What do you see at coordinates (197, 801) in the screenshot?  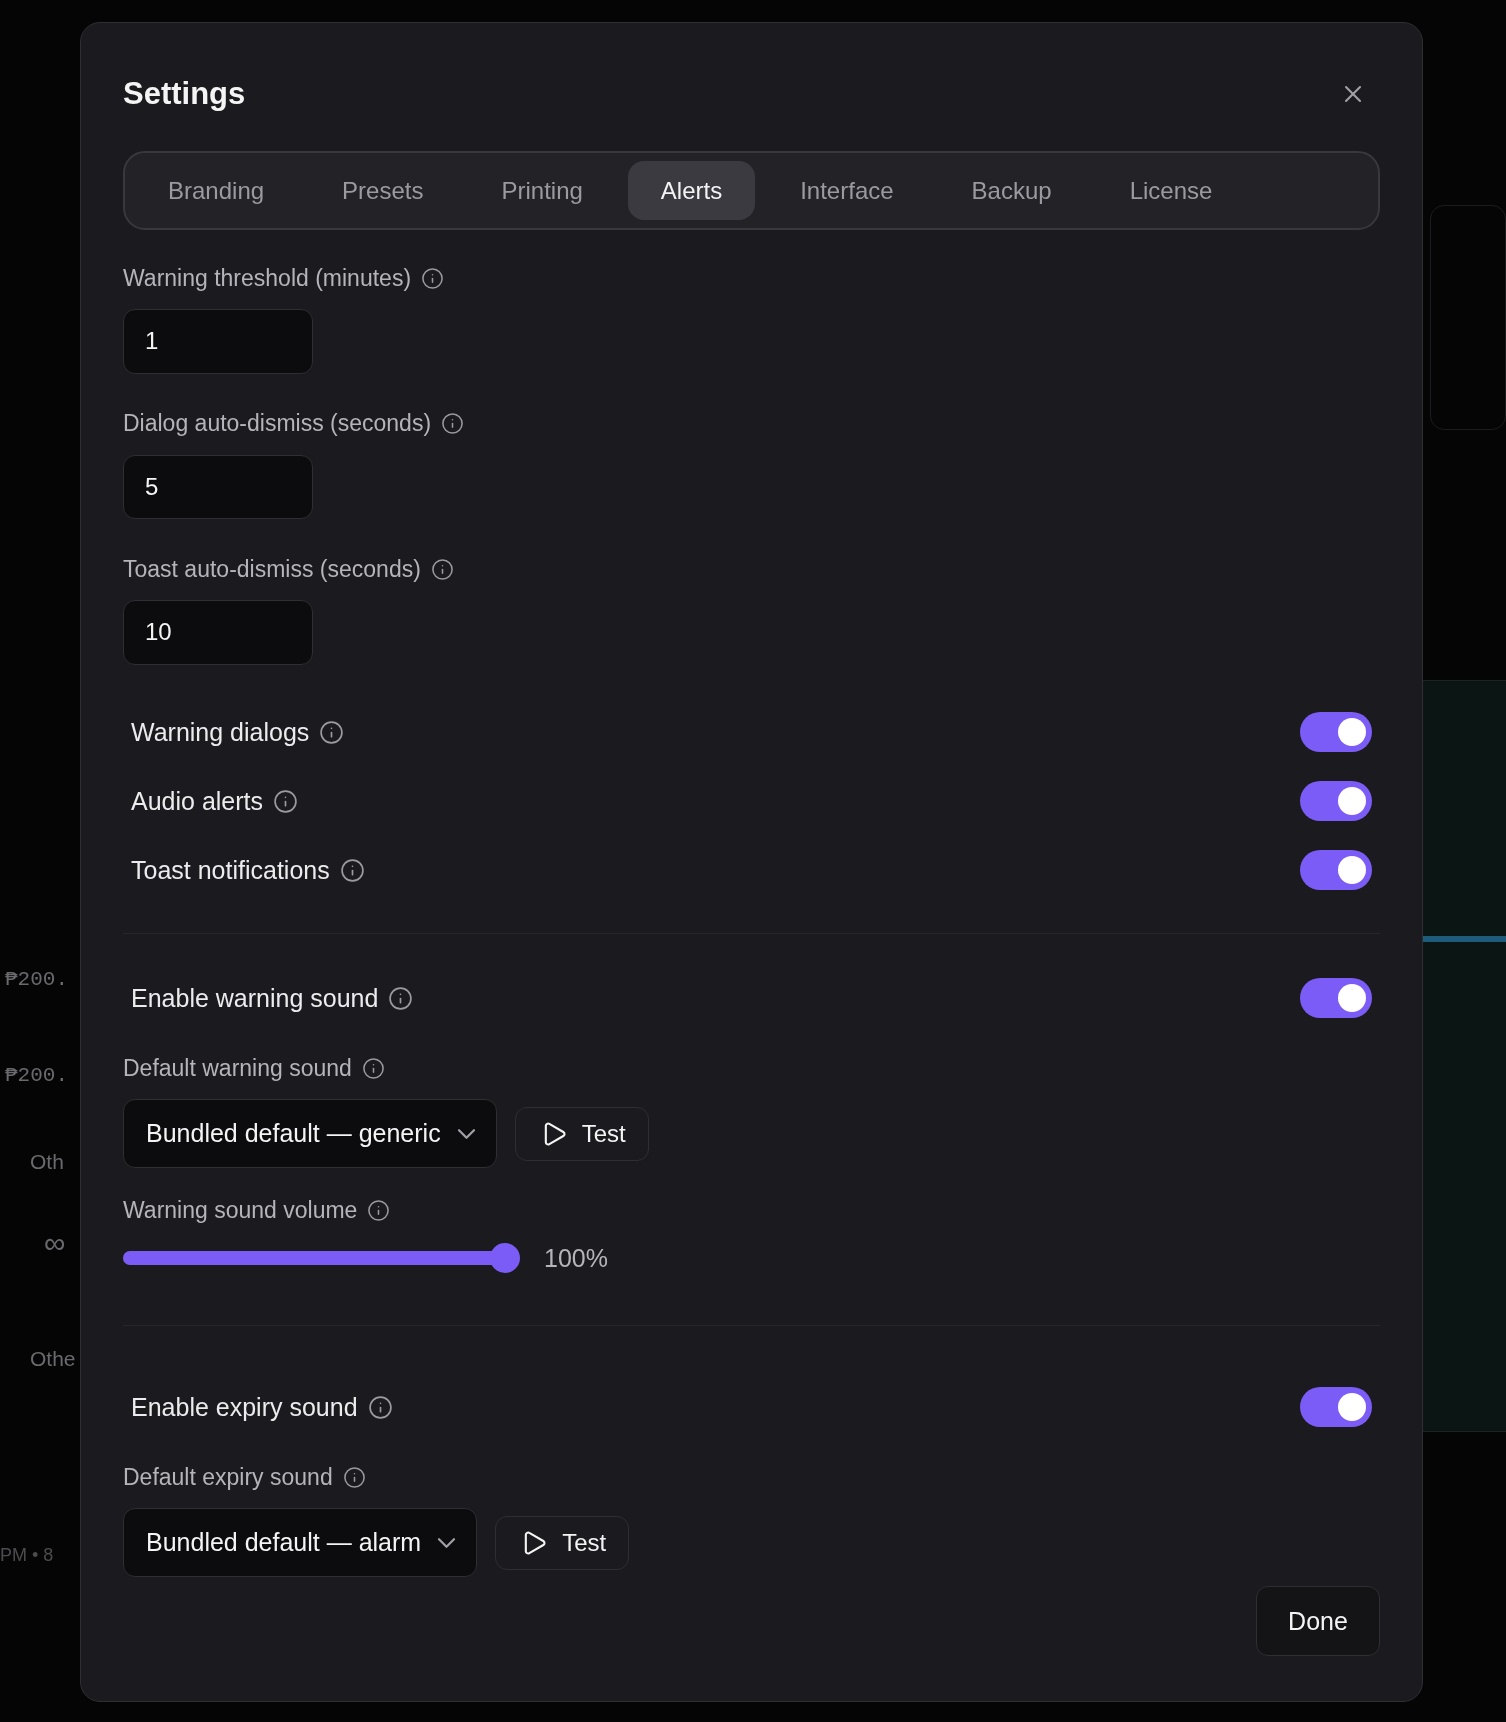 I see `toggle-label: Audio alerts` at bounding box center [197, 801].